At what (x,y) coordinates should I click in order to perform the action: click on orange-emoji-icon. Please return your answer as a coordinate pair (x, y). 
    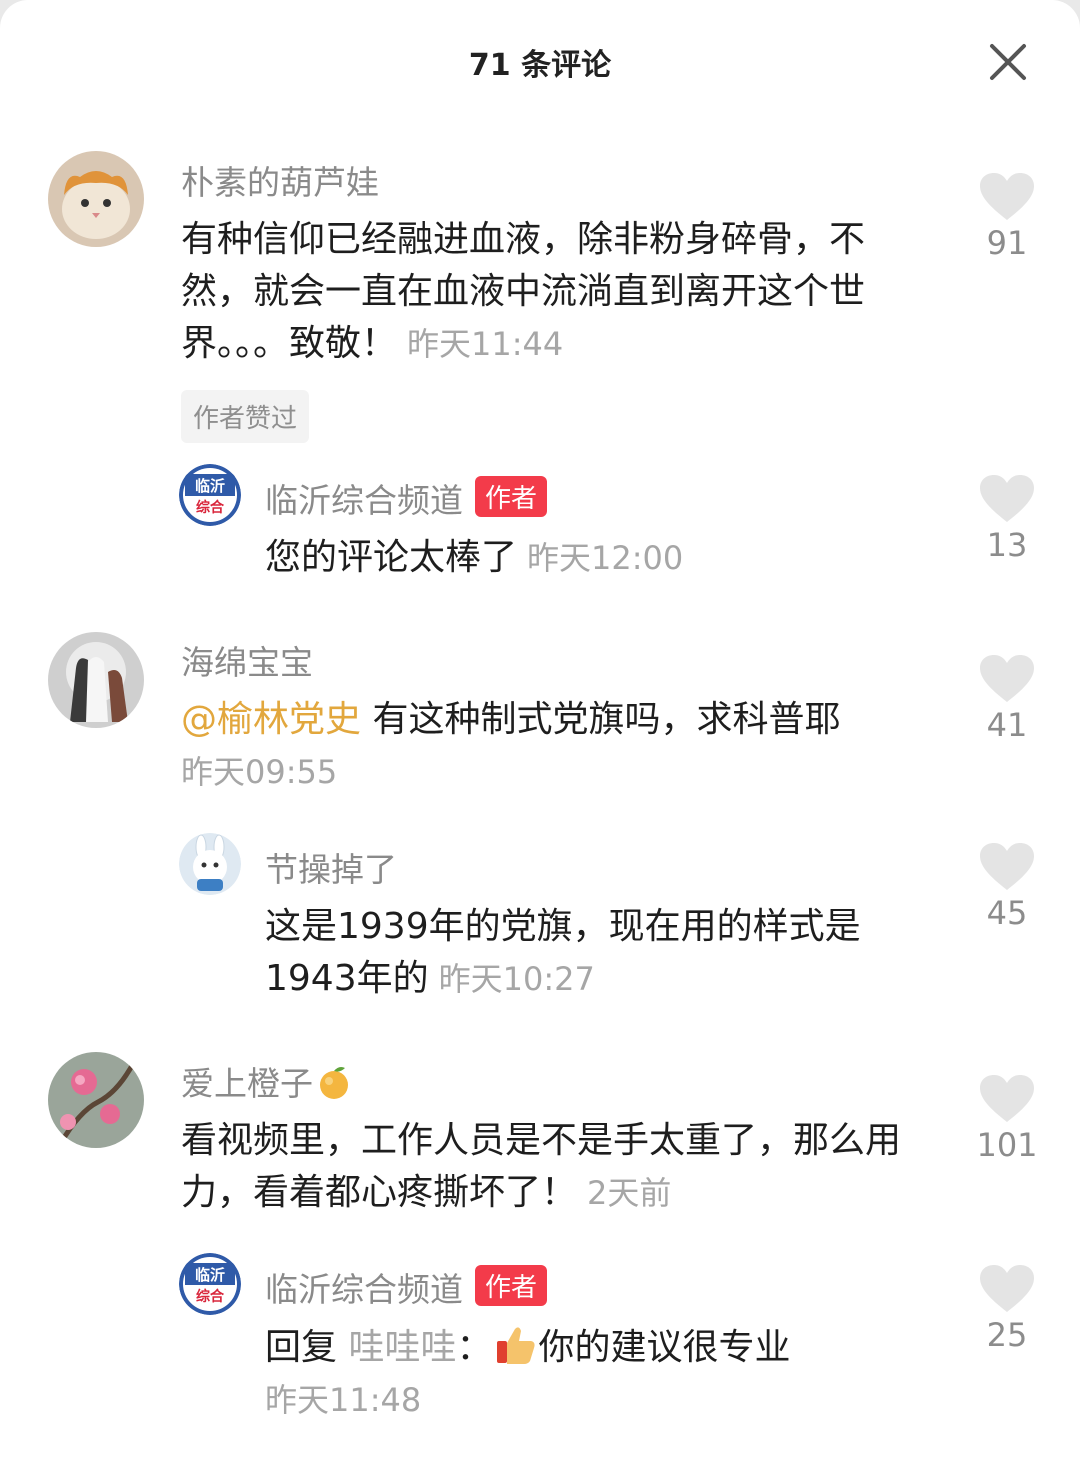
    Looking at the image, I should click on (334, 1083).